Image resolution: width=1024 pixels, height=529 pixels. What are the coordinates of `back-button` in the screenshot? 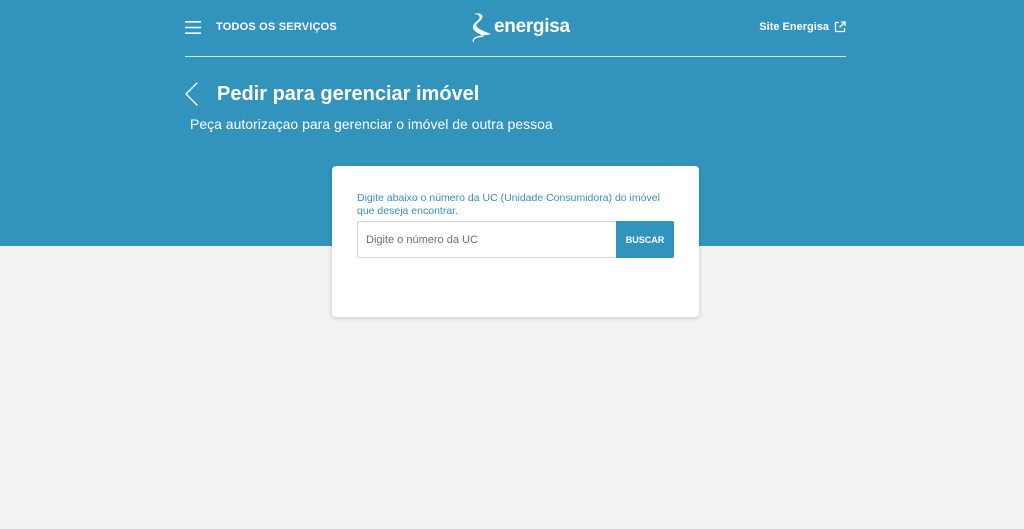 It's located at (192, 94).